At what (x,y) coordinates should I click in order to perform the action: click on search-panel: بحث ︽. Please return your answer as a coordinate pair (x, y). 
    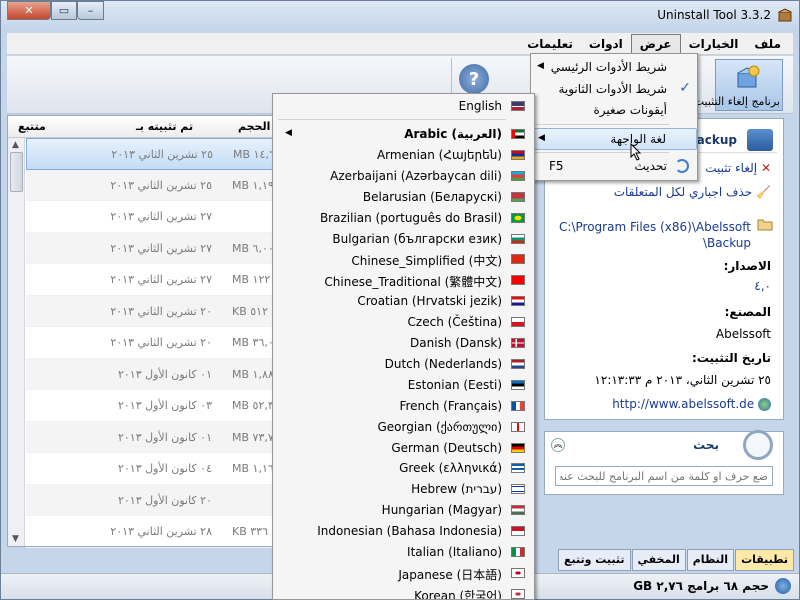
    Looking at the image, I should click on (664, 462).